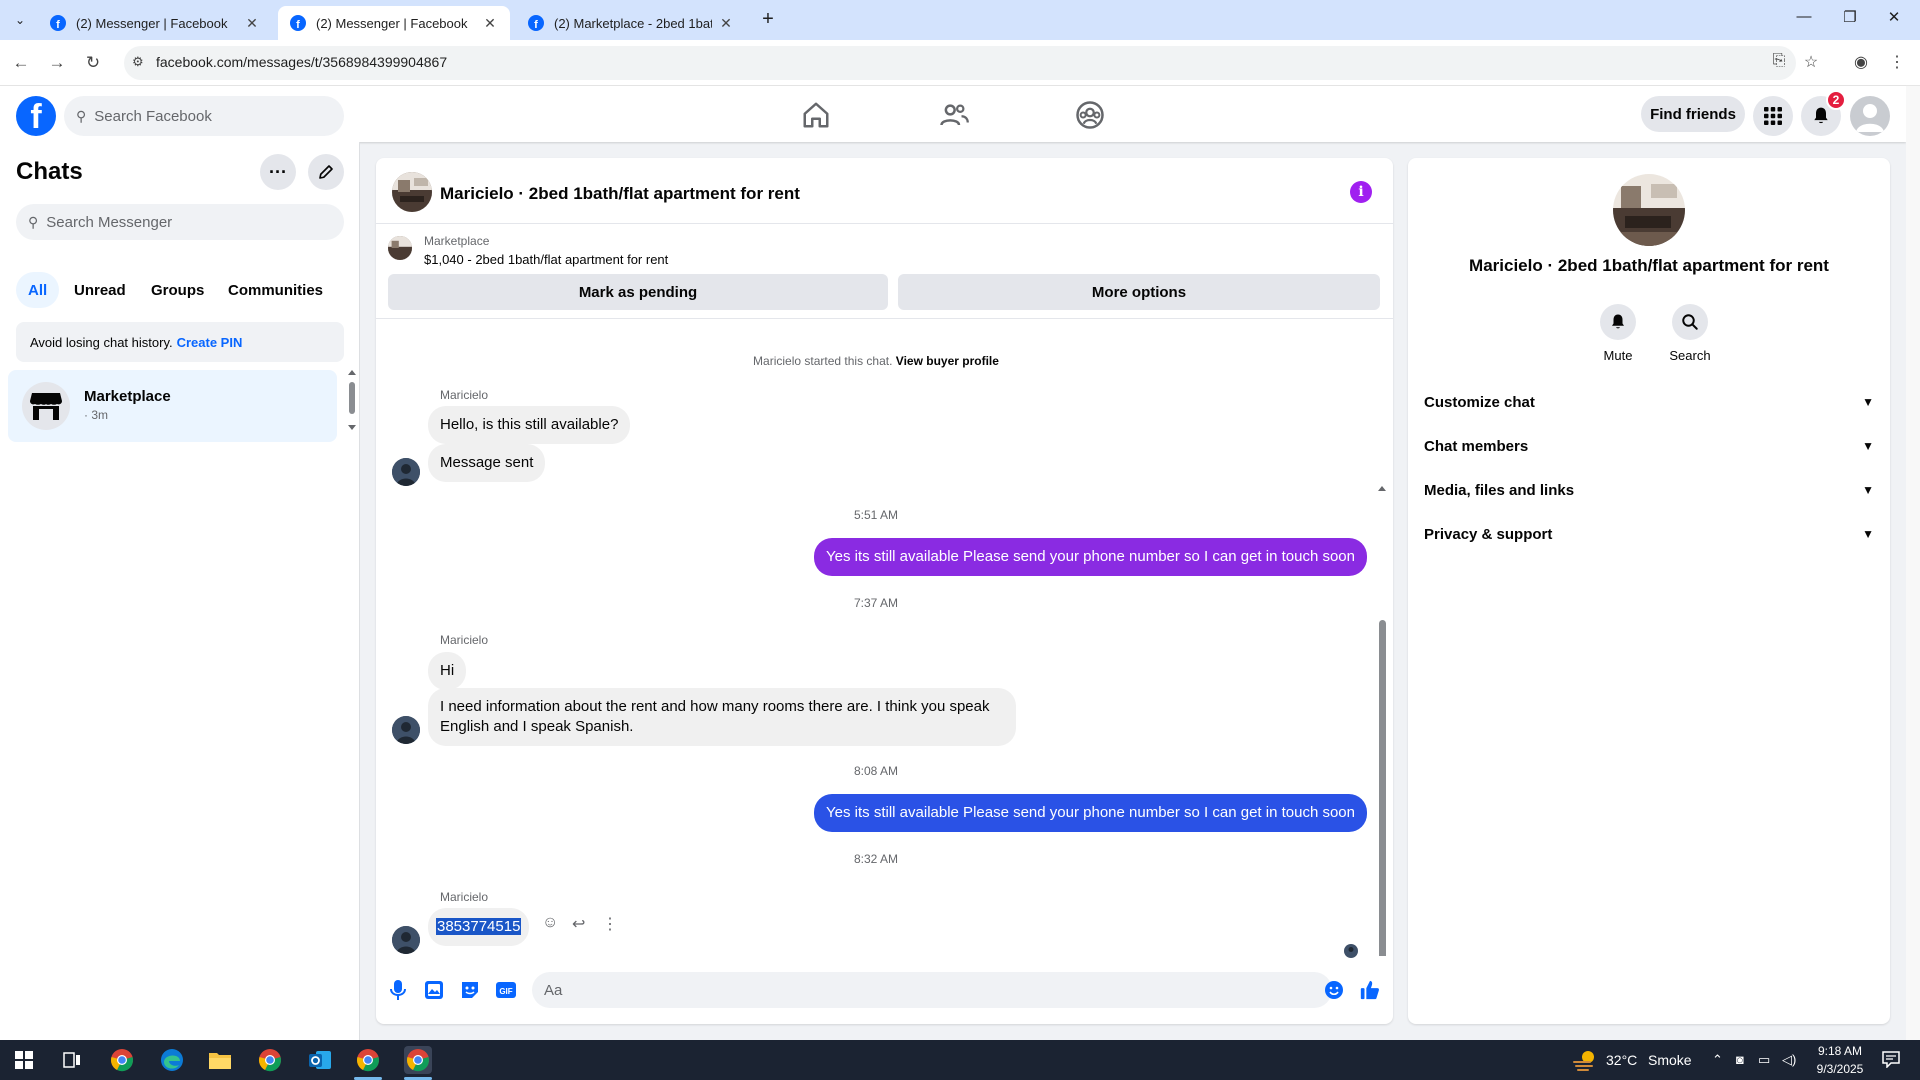 Image resolution: width=1920 pixels, height=1080 pixels. What do you see at coordinates (447, 671) in the screenshot?
I see `incoming-message: Hi` at bounding box center [447, 671].